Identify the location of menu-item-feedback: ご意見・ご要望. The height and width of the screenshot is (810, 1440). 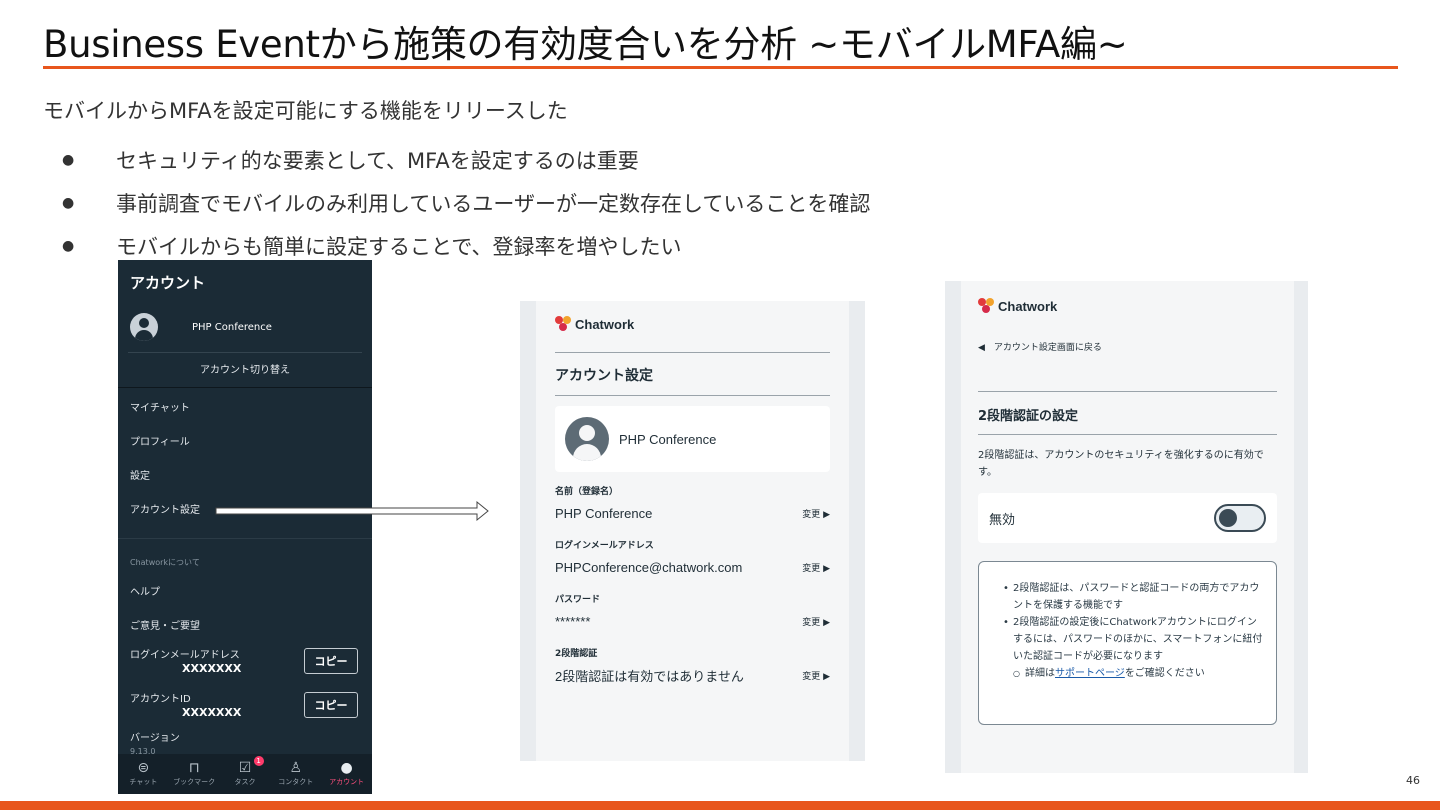
(245, 627).